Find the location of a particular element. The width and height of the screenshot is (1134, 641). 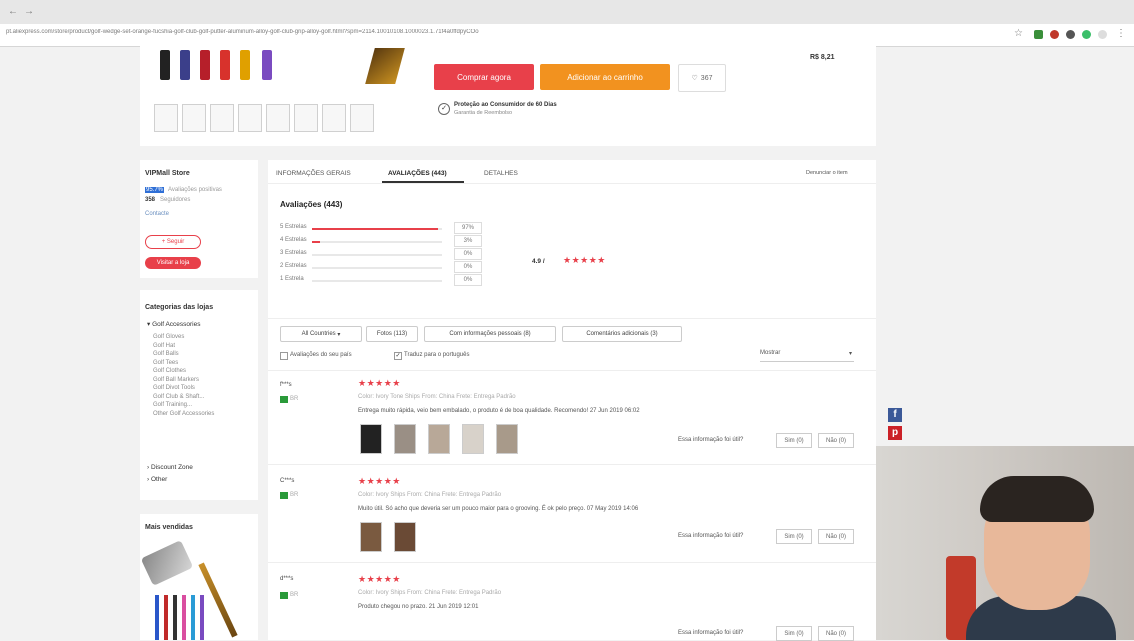

rating-percent: 3% is located at coordinates (468, 241).